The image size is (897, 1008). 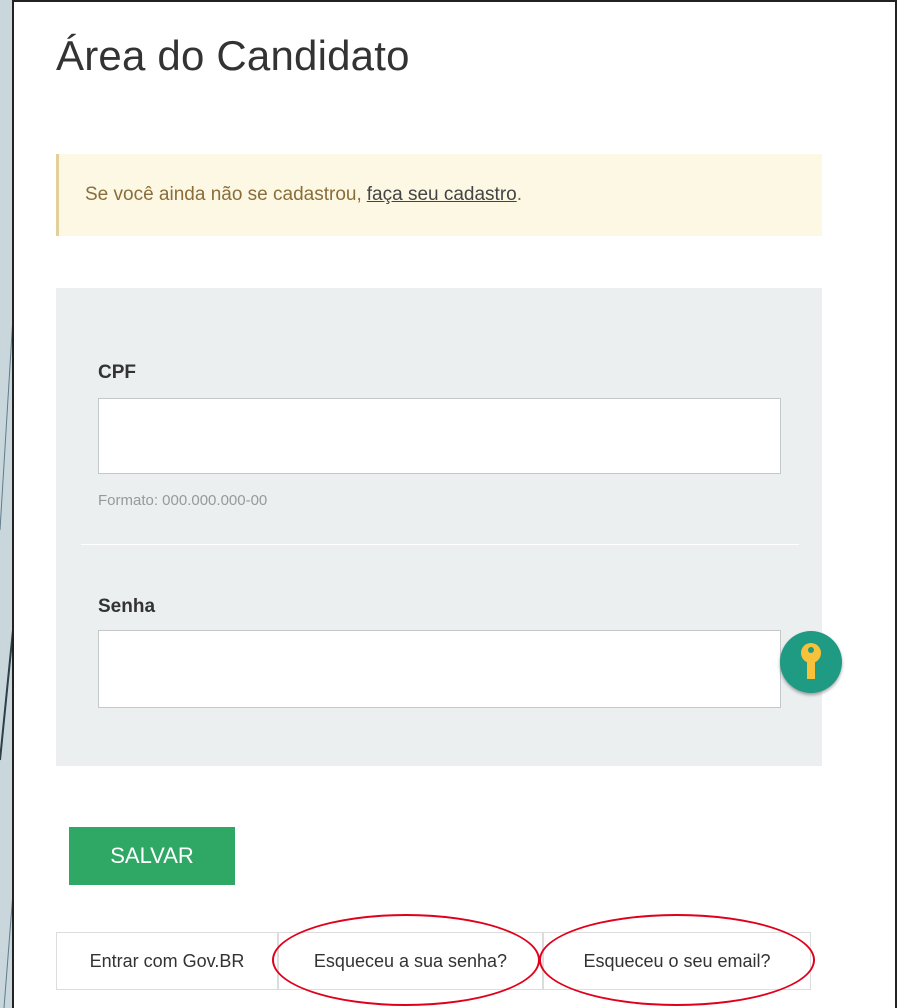 What do you see at coordinates (223, 194) in the screenshot?
I see `alert-text: Se você ainda não se cadastrou,` at bounding box center [223, 194].